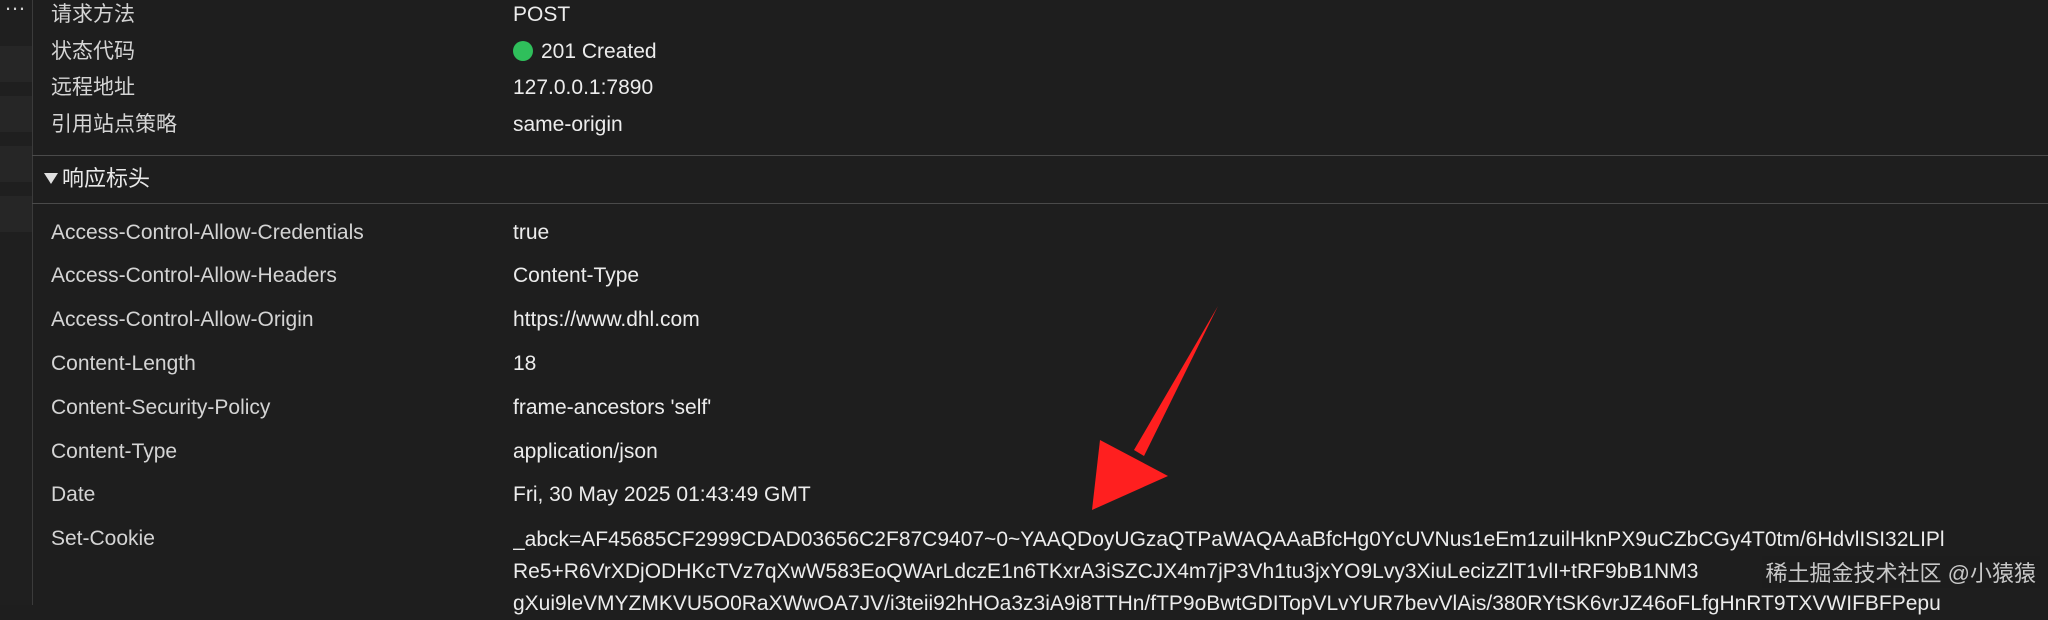  I want to click on general-key: 请求方法, so click(93, 14).